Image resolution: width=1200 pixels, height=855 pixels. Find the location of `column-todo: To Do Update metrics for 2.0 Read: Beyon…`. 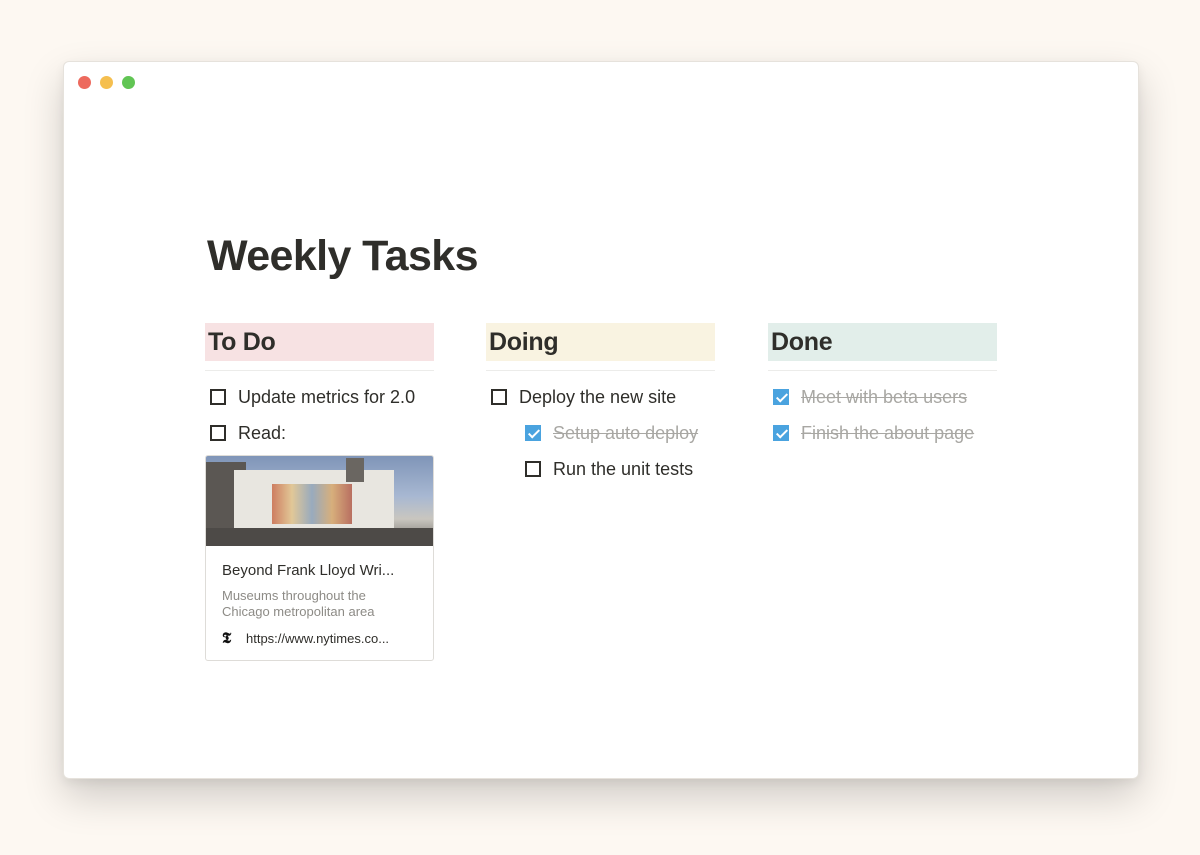

column-todo: To Do Update metrics for 2.0 Read: Beyon… is located at coordinates (319, 492).